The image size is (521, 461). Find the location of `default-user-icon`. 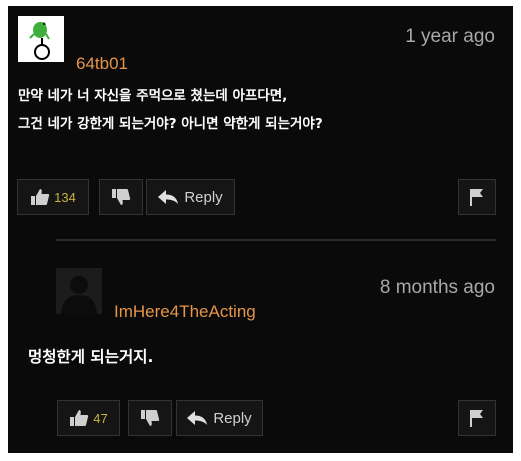

default-user-icon is located at coordinates (79, 291).